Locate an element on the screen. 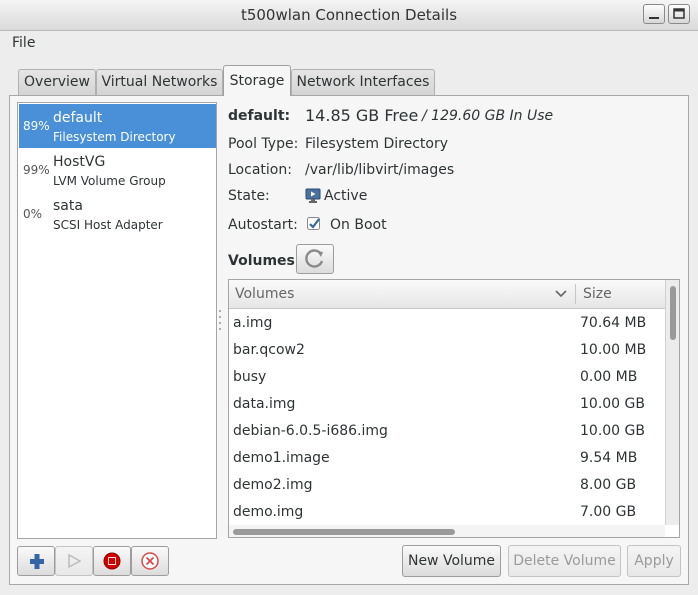 Image resolution: width=698 pixels, height=595 pixels. volume-size: 7.00 GB is located at coordinates (608, 512).